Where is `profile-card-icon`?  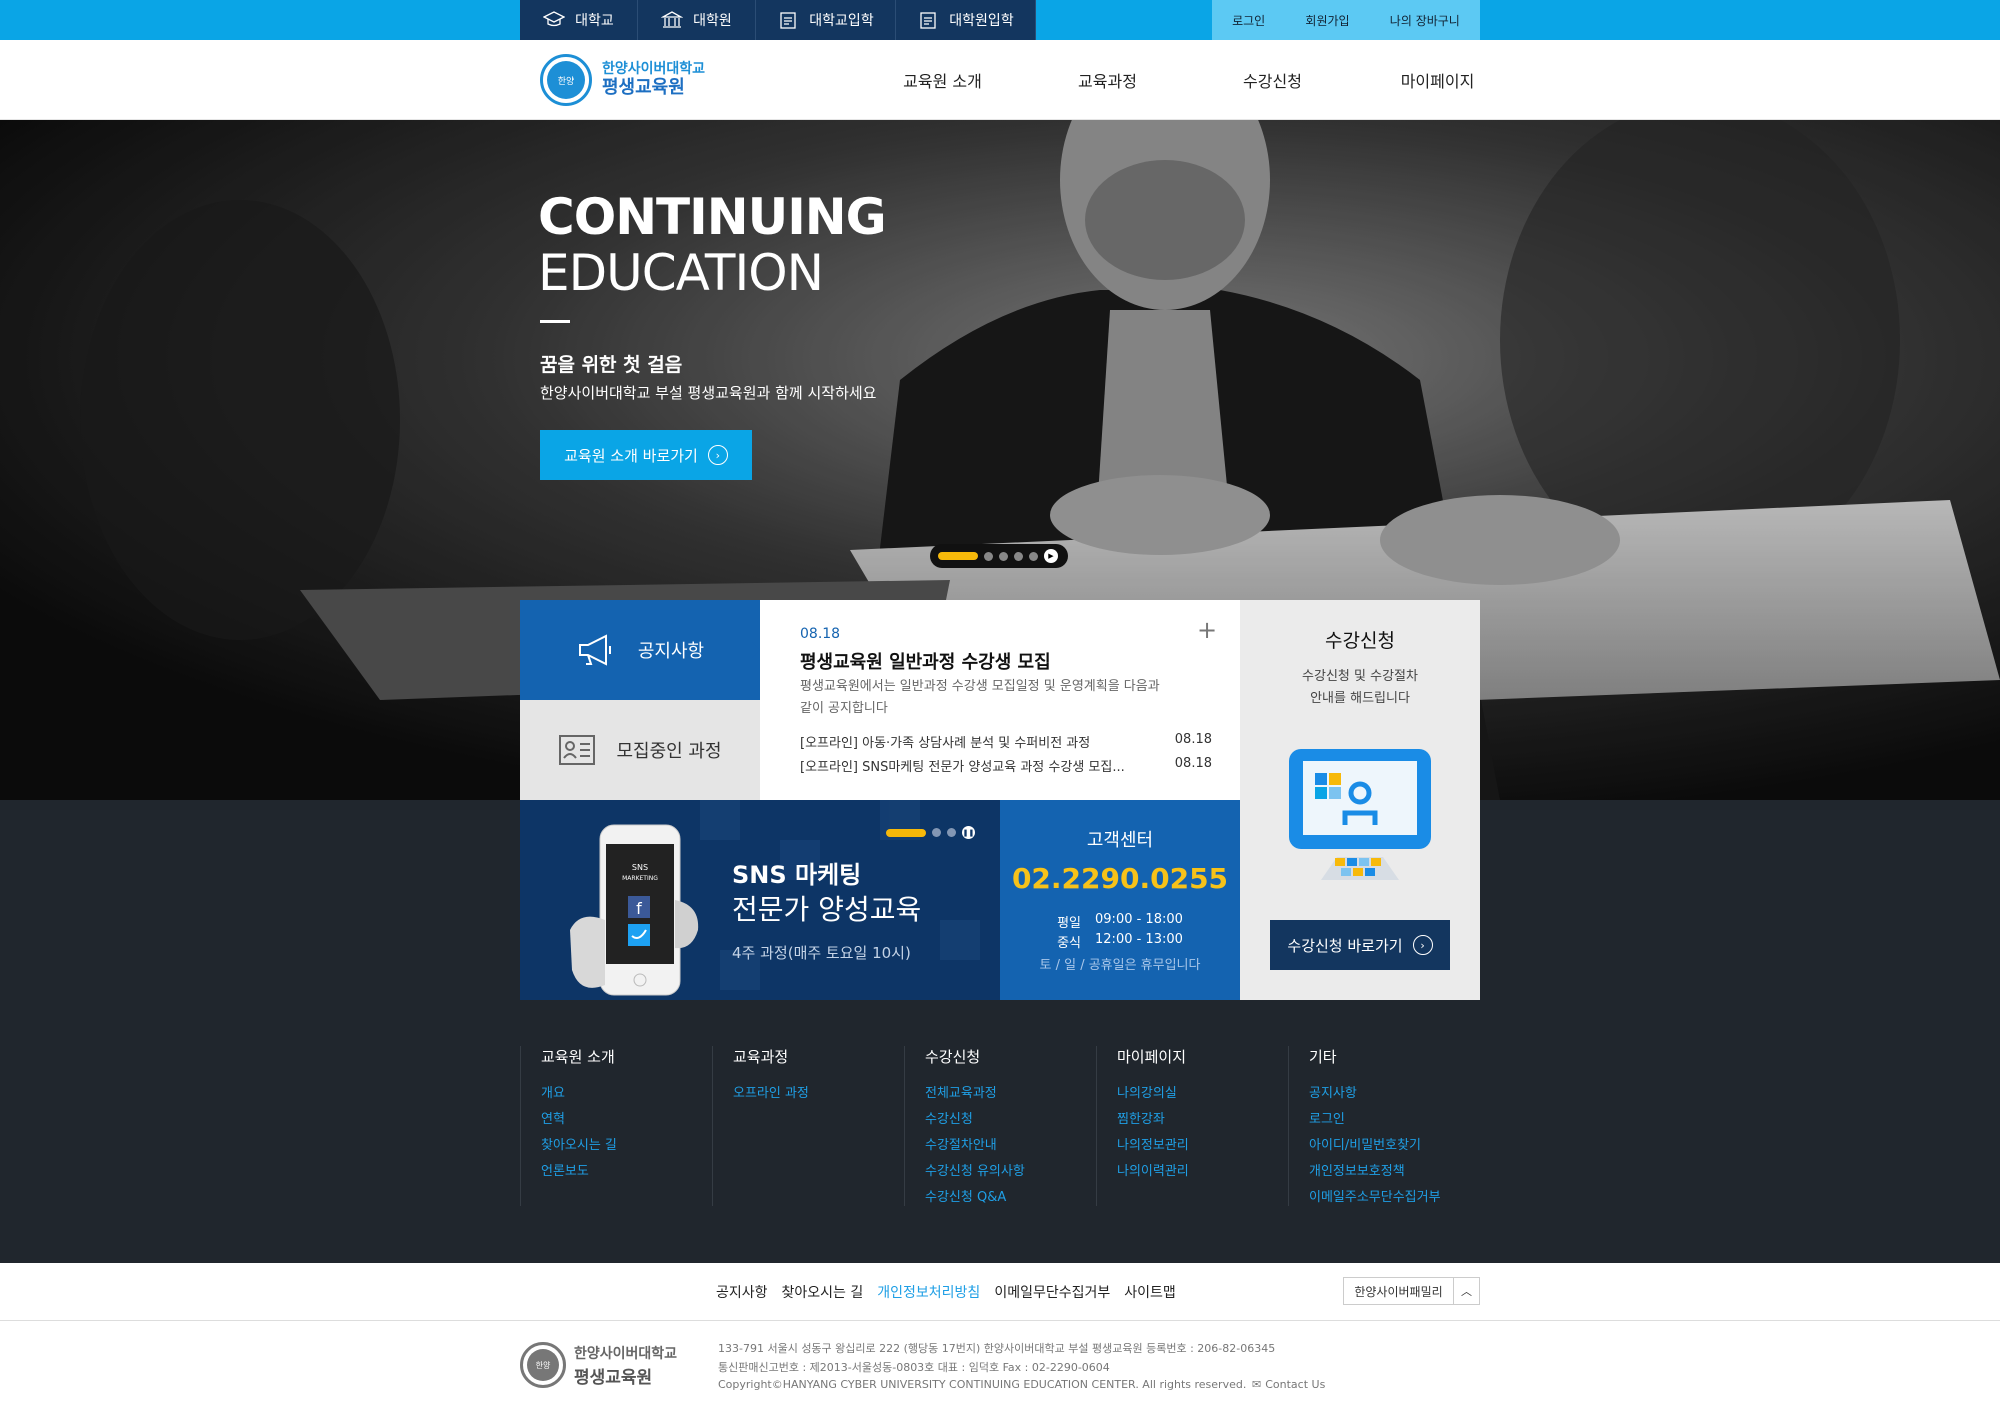 profile-card-icon is located at coordinates (577, 750).